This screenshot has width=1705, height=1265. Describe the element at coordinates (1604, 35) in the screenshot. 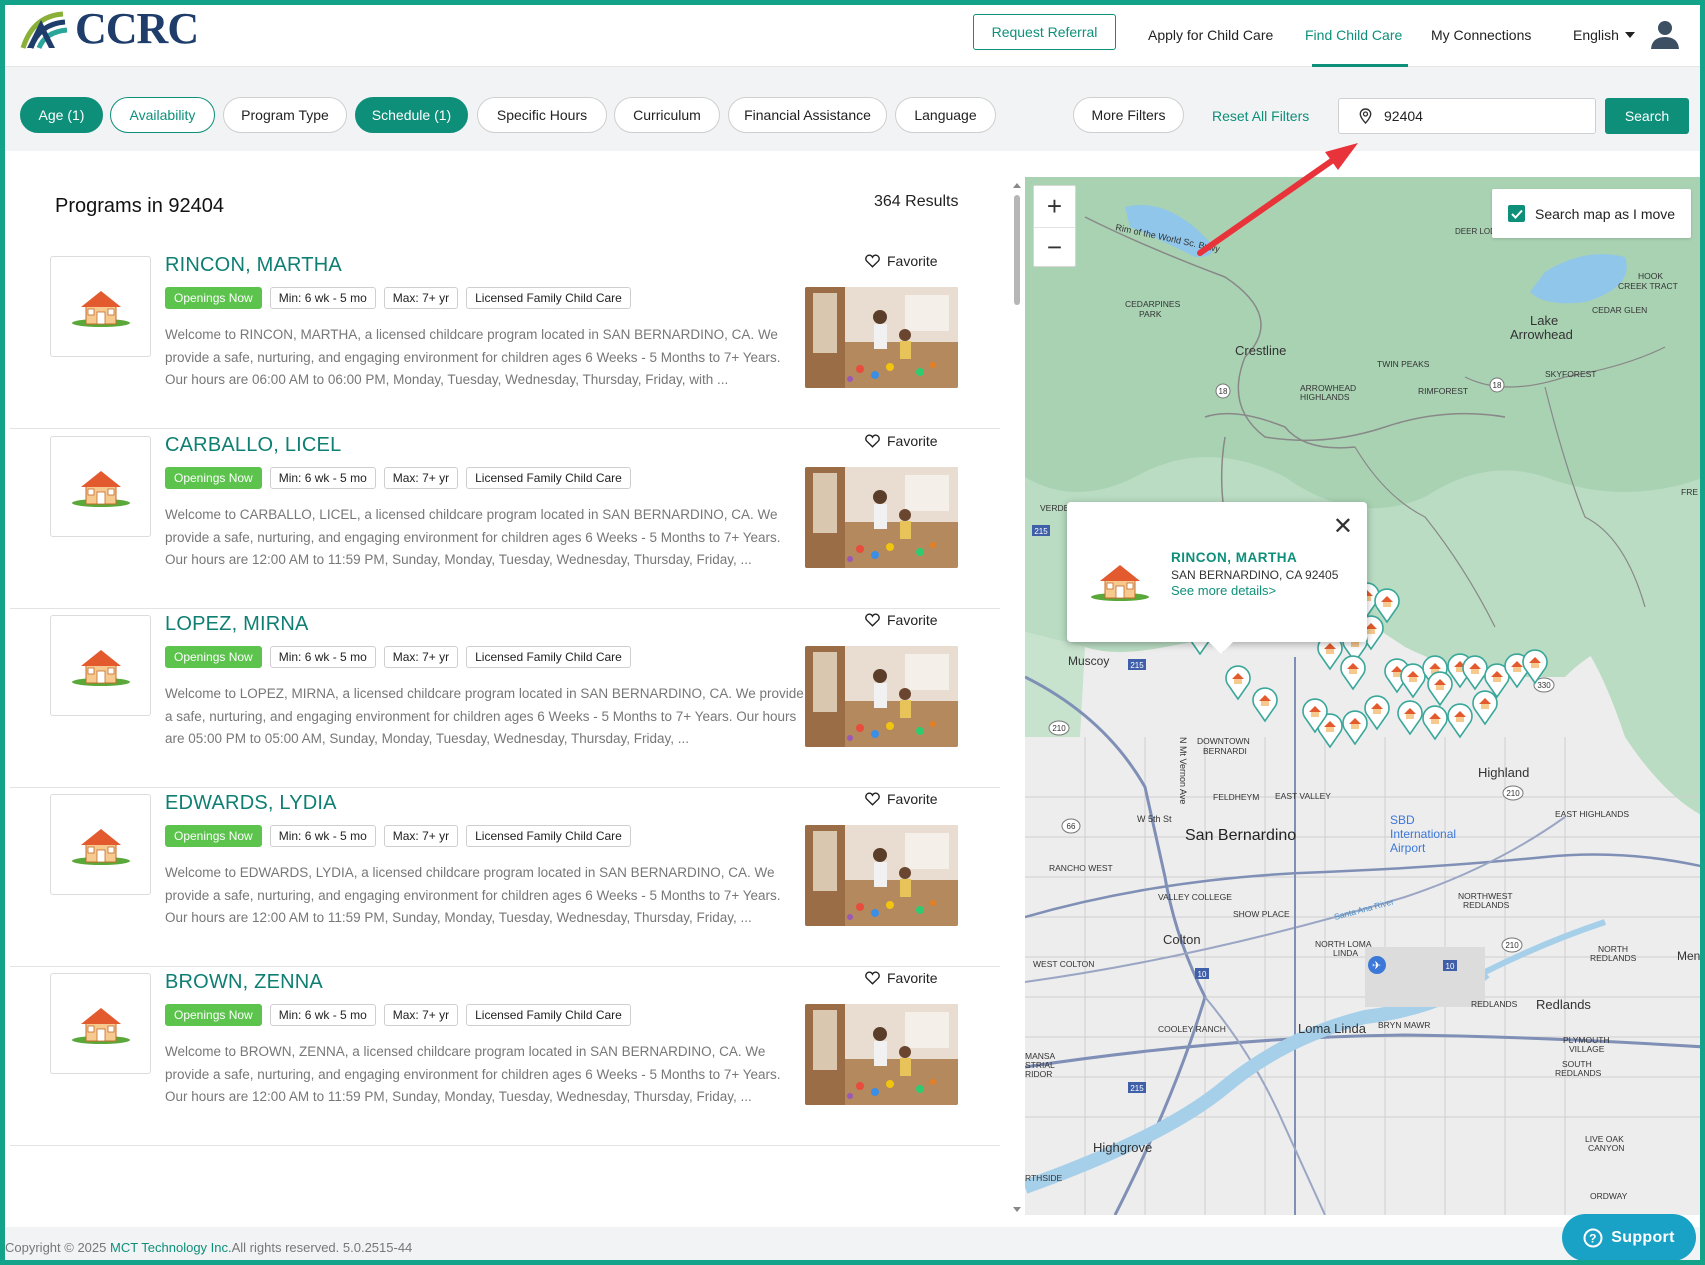

I see `language-selector: English` at that location.